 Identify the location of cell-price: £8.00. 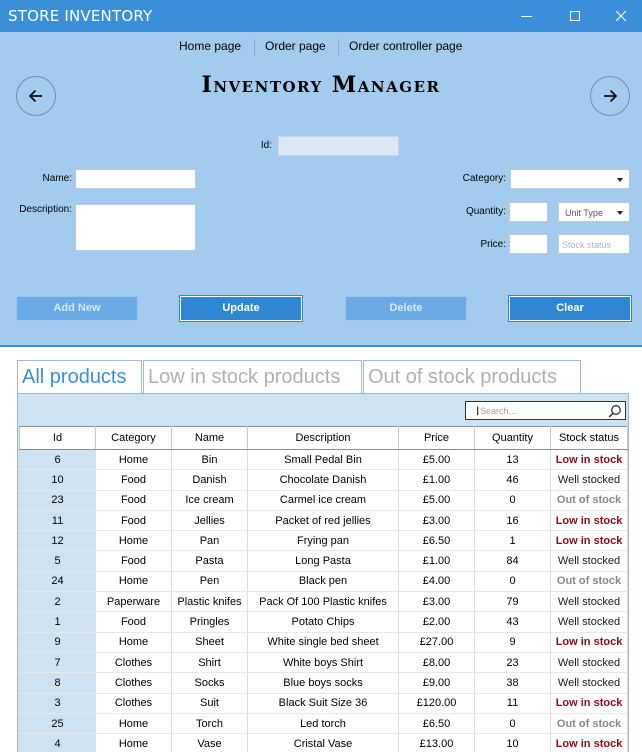
(436, 663).